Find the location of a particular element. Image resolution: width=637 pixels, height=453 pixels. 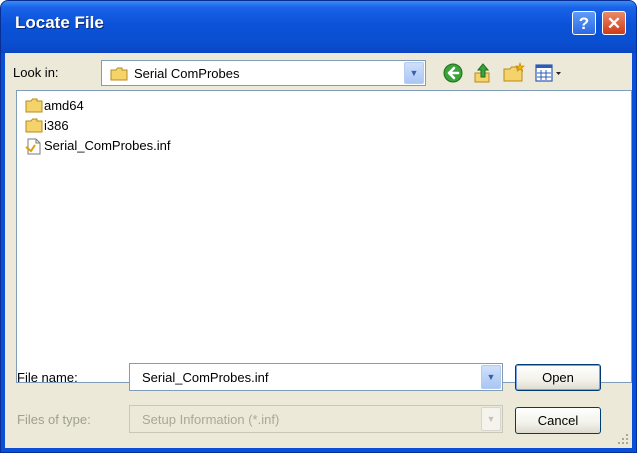

look-in-label: Look in: is located at coordinates (36, 72).